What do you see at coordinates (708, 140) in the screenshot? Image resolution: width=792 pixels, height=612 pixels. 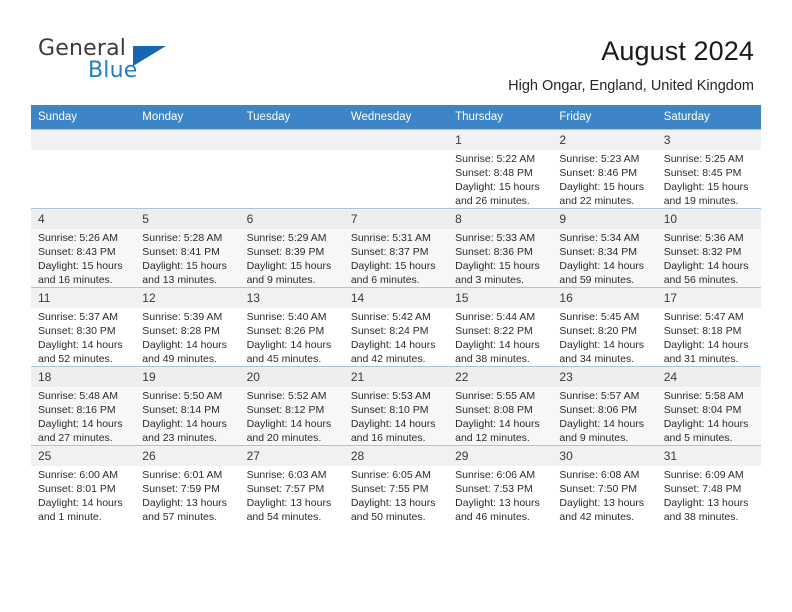 I see `day-number: 3` at bounding box center [708, 140].